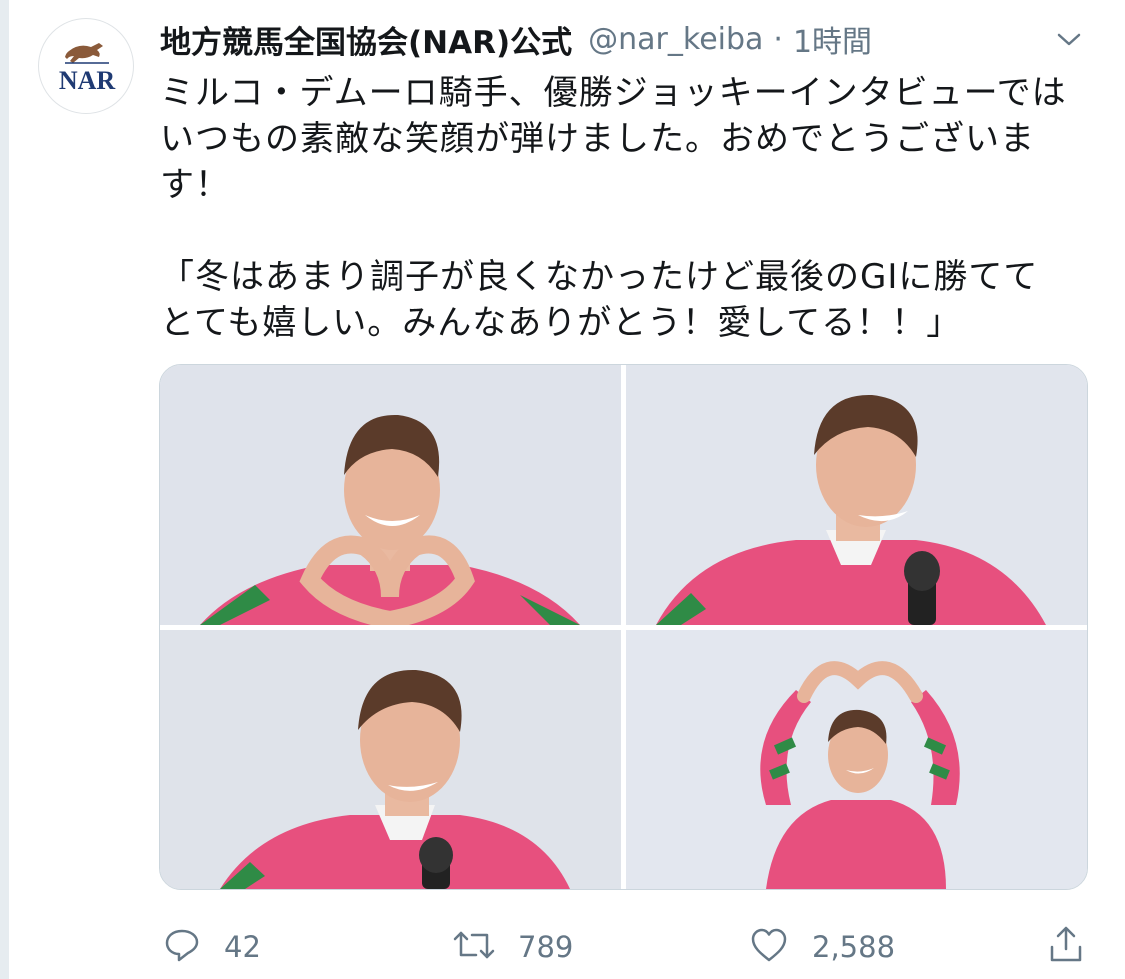 Image resolution: width=1125 pixels, height=979 pixels. Describe the element at coordinates (769, 947) in the screenshot. I see `heart-icon` at that location.